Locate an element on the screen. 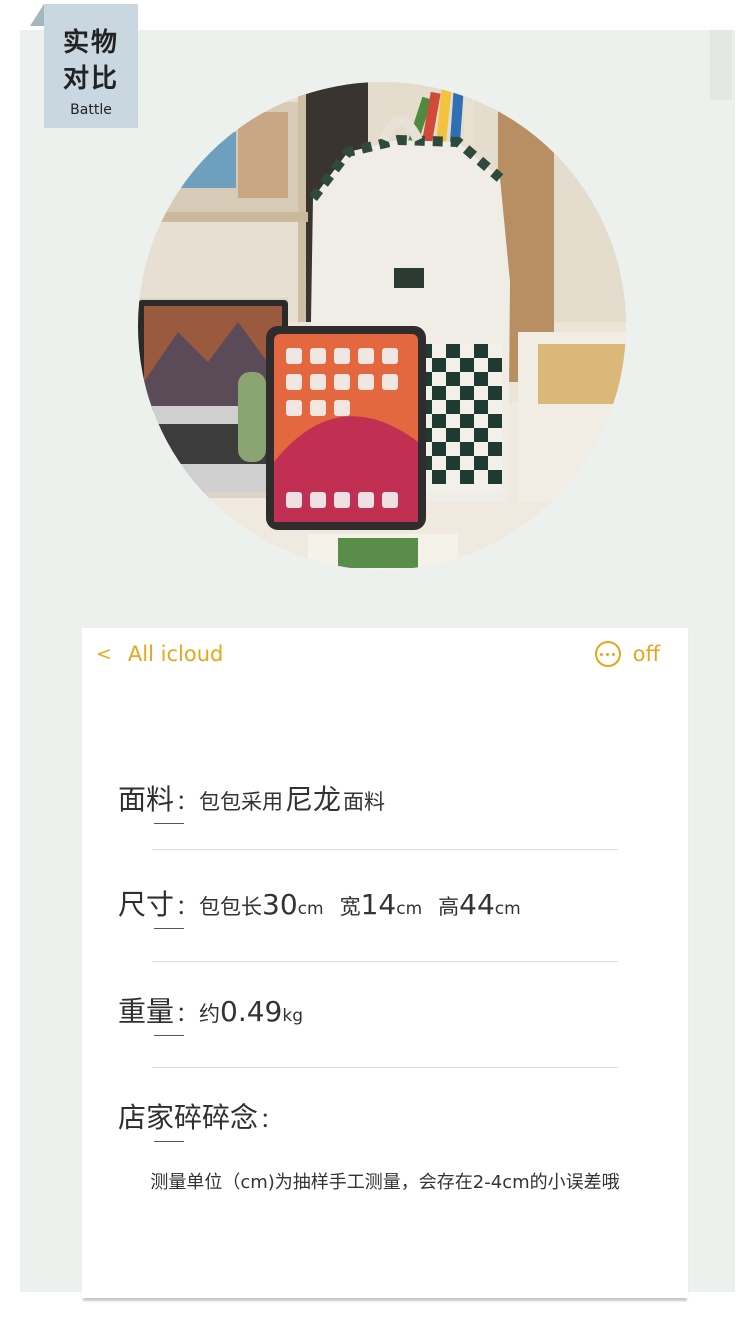  tag-fold is located at coordinates (37, 15).